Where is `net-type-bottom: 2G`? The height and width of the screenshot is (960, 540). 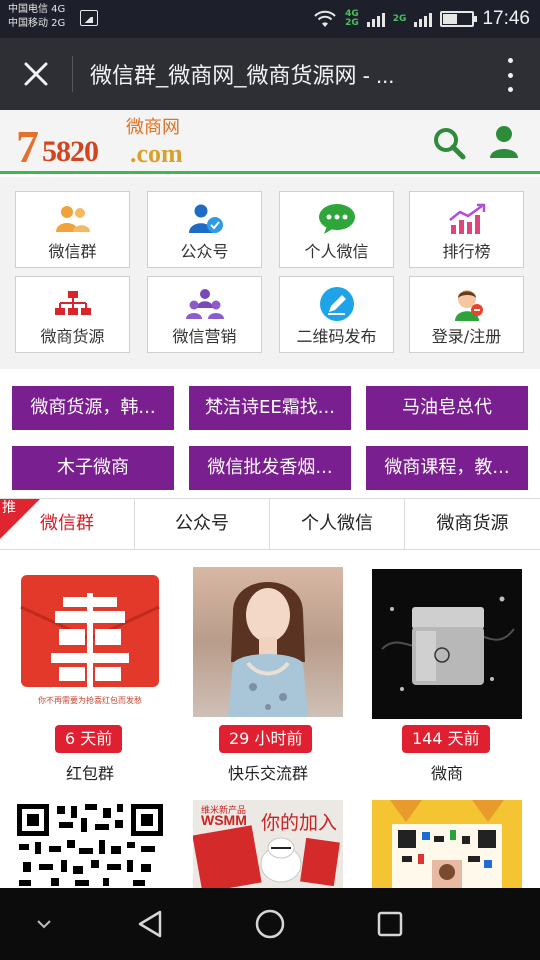 net-type-bottom: 2G is located at coordinates (352, 23).